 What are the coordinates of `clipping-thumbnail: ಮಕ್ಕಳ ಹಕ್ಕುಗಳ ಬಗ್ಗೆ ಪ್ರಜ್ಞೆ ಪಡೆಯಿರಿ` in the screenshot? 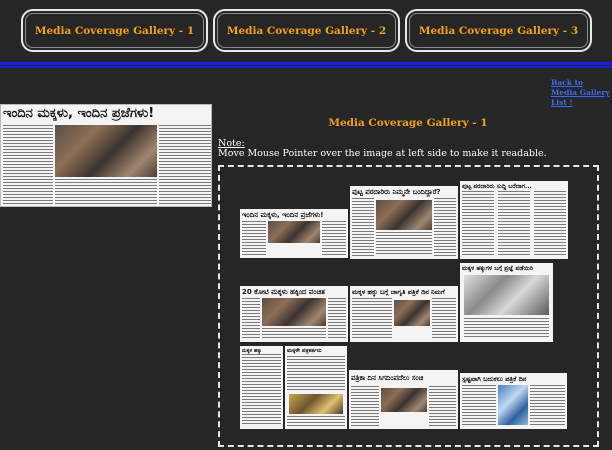 It's located at (506, 302).